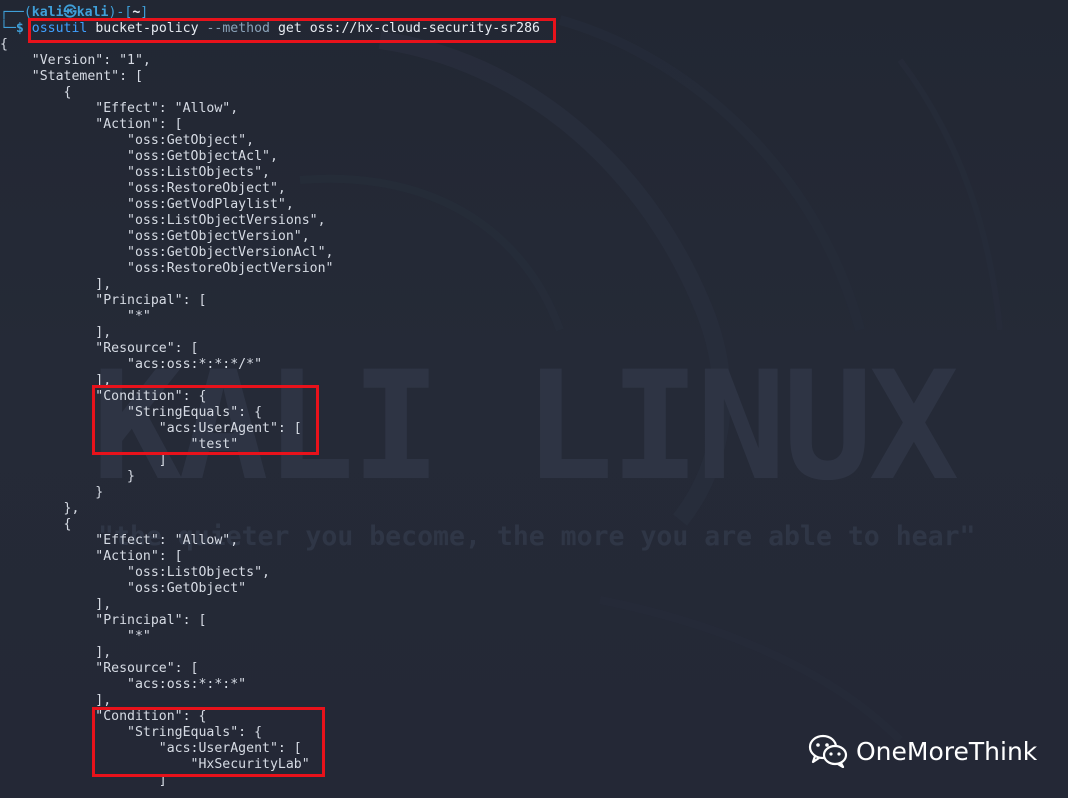  What do you see at coordinates (828, 751) in the screenshot?
I see `wechat-icon` at bounding box center [828, 751].